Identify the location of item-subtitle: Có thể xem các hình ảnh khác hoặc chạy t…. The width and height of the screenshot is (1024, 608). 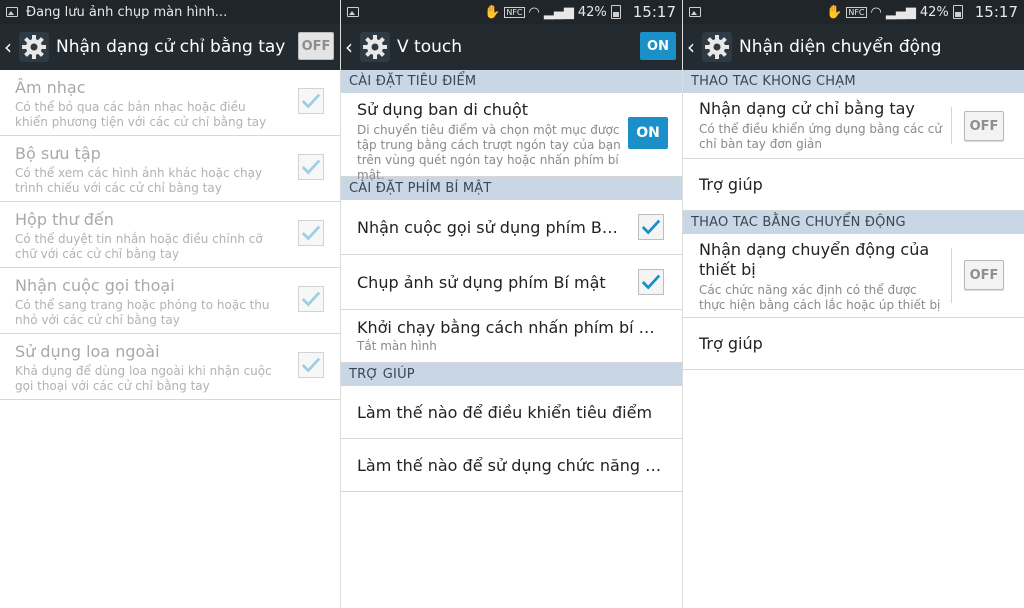
(139, 180).